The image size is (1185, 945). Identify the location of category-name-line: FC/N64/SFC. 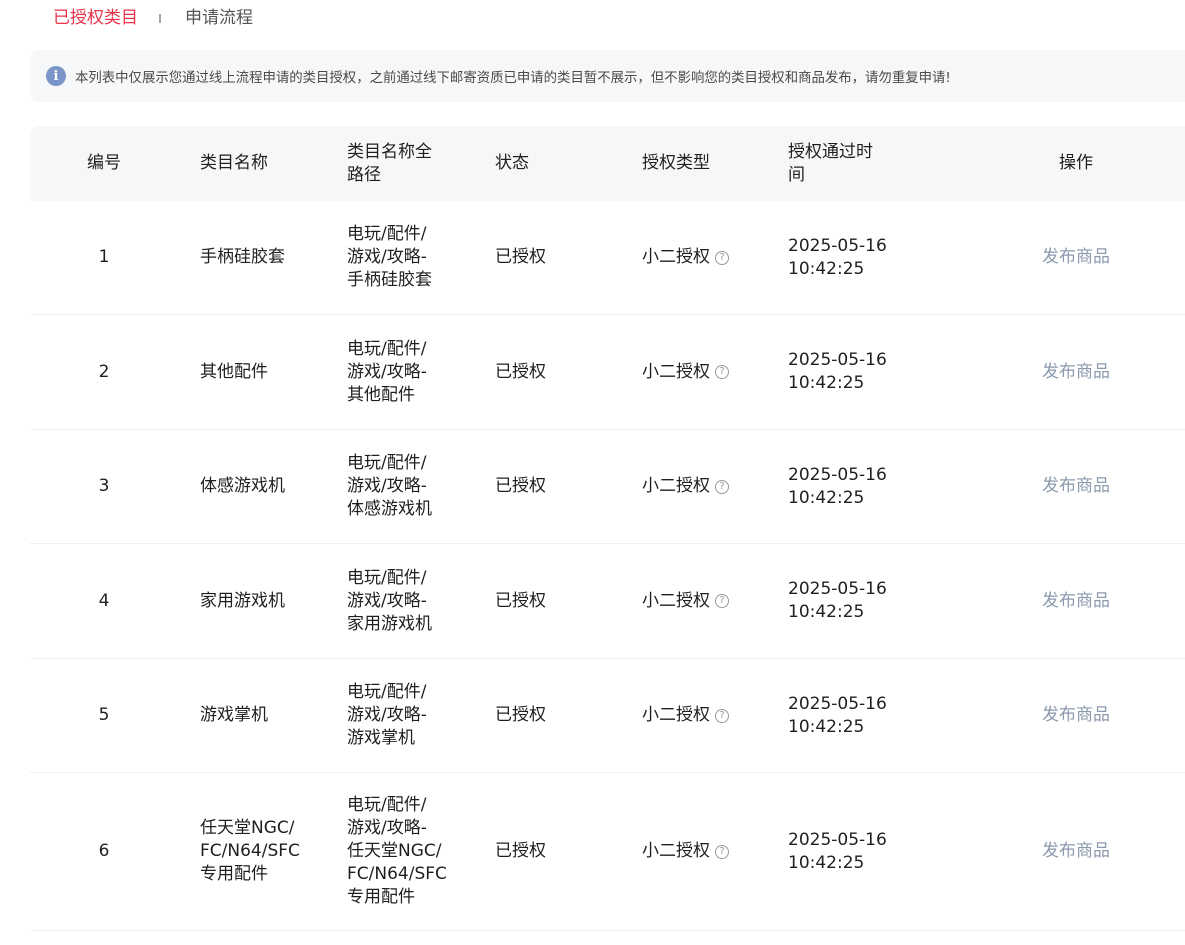
(250, 851).